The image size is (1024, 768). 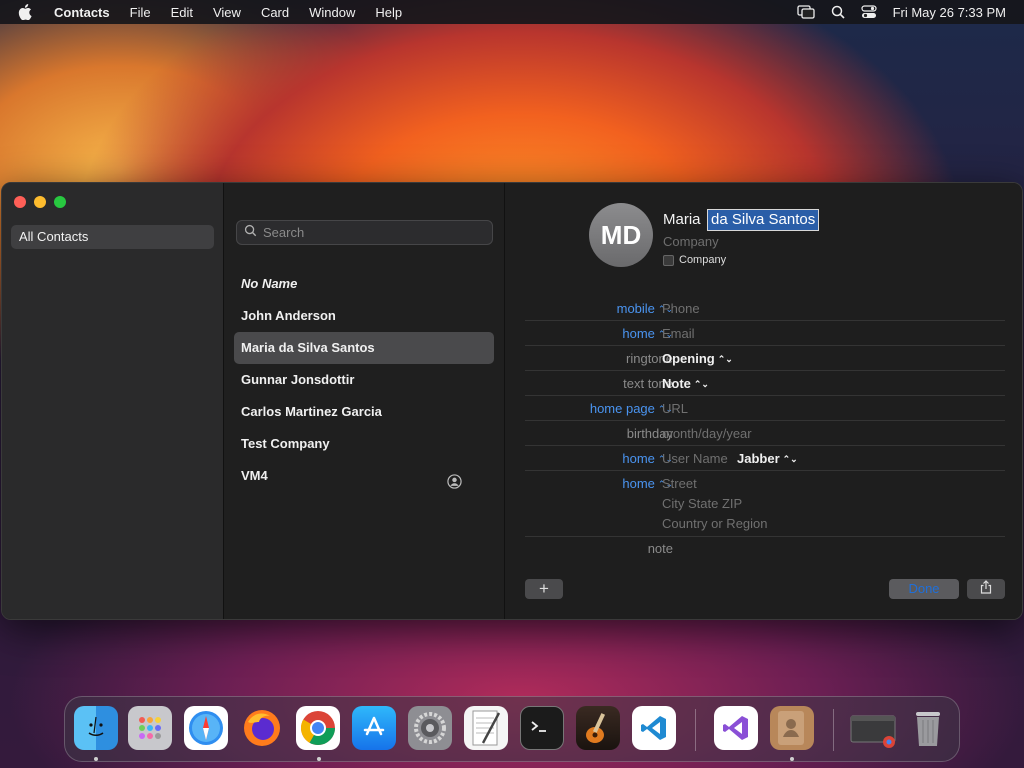 I want to click on menu-clock: Fri May 26 7:33 PM, so click(x=949, y=12).